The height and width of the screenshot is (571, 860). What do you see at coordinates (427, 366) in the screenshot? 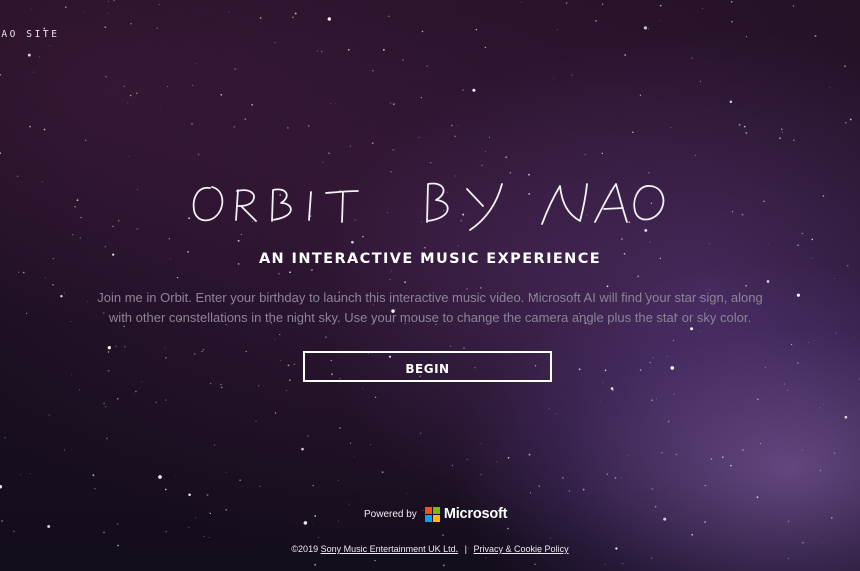
I see `begin-button: BEGIN` at bounding box center [427, 366].